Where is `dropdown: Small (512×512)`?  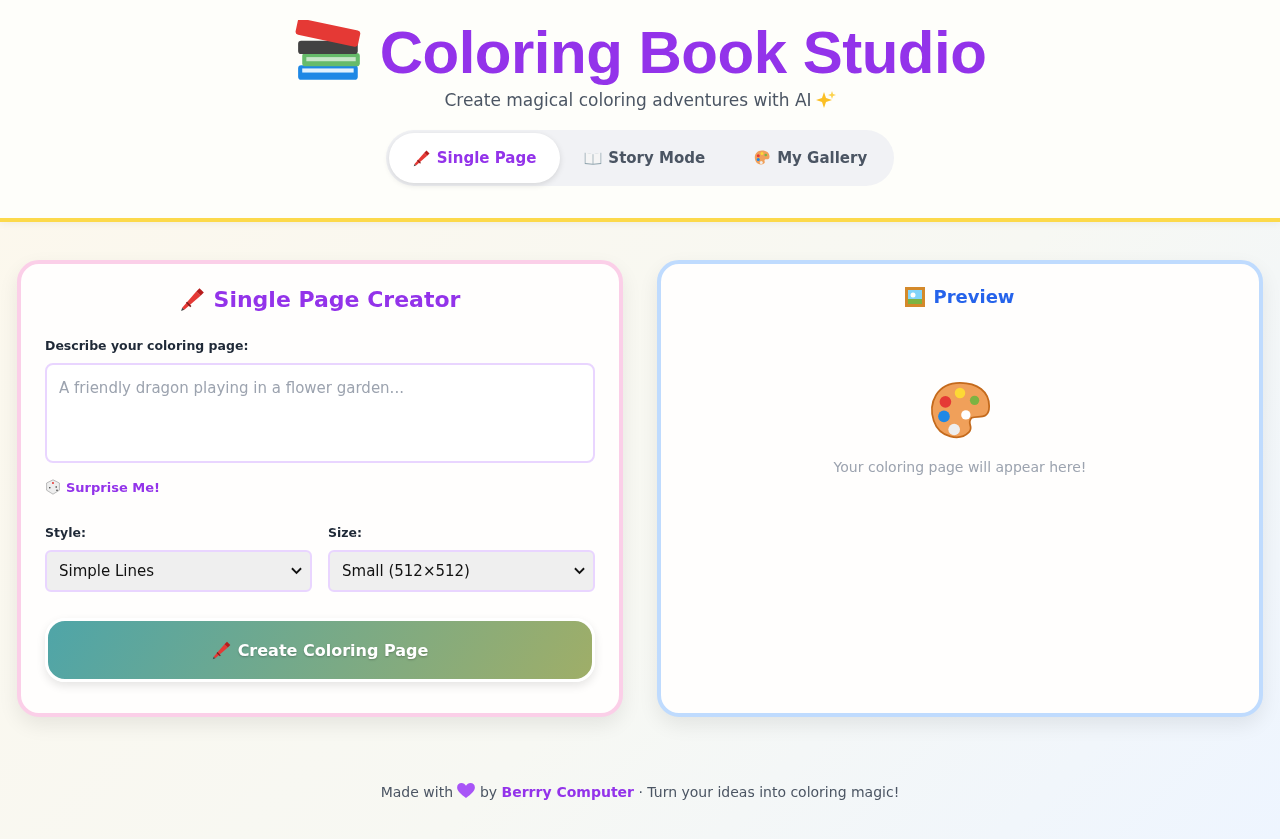
dropdown: Small (512×512) is located at coordinates (461, 571).